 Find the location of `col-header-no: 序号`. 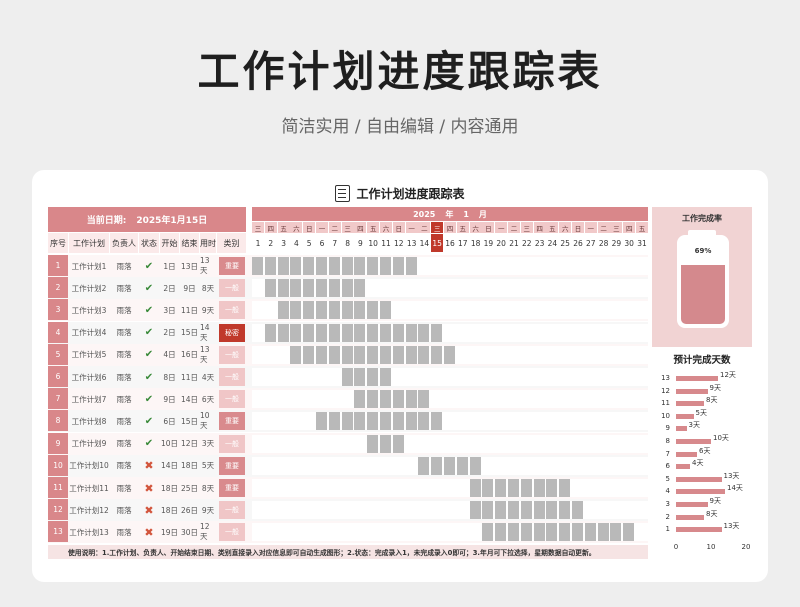

col-header-no: 序号 is located at coordinates (58, 243).